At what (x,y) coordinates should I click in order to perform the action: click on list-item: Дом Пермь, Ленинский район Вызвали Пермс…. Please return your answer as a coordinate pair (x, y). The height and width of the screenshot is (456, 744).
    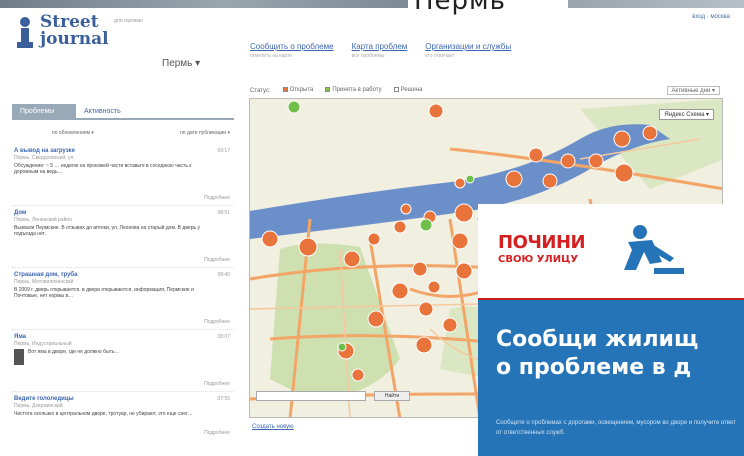
    Looking at the image, I should click on (123, 237).